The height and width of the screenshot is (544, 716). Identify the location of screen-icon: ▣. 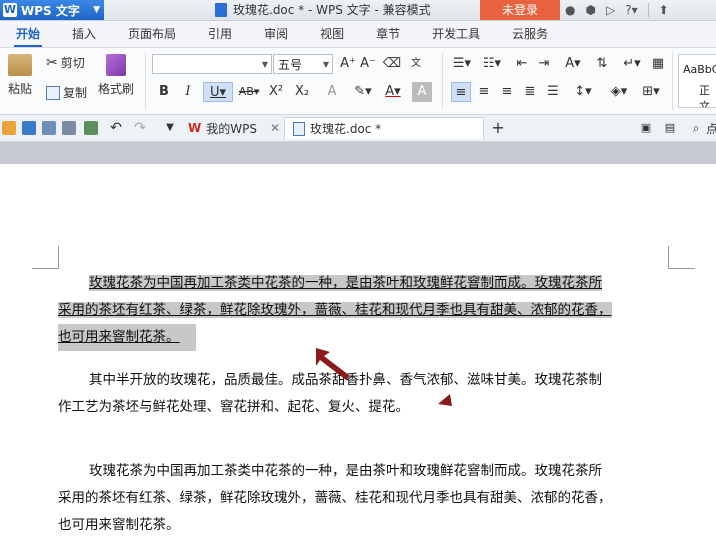
(646, 128).